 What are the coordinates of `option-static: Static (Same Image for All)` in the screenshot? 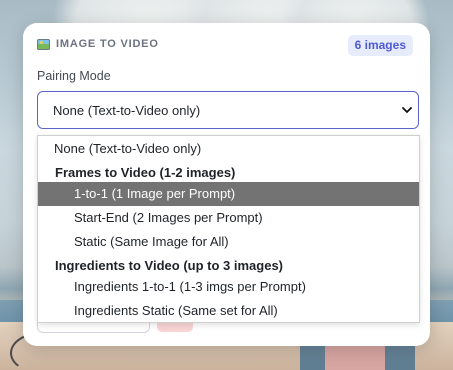 It's located at (228, 242).